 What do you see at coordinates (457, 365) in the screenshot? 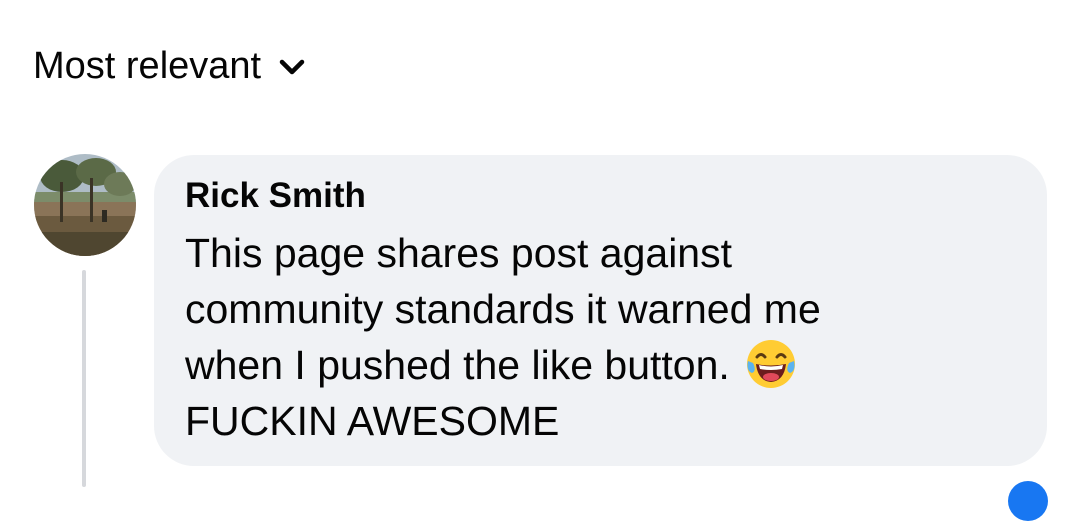
I see `comment-line: when I pushed the like button.` at bounding box center [457, 365].